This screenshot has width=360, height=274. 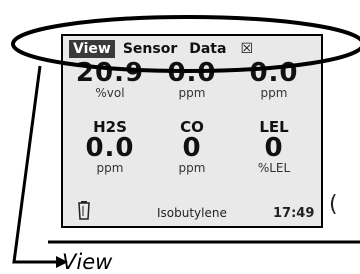 I want to click on gas-label: Isobutylene, so click(x=192, y=213).